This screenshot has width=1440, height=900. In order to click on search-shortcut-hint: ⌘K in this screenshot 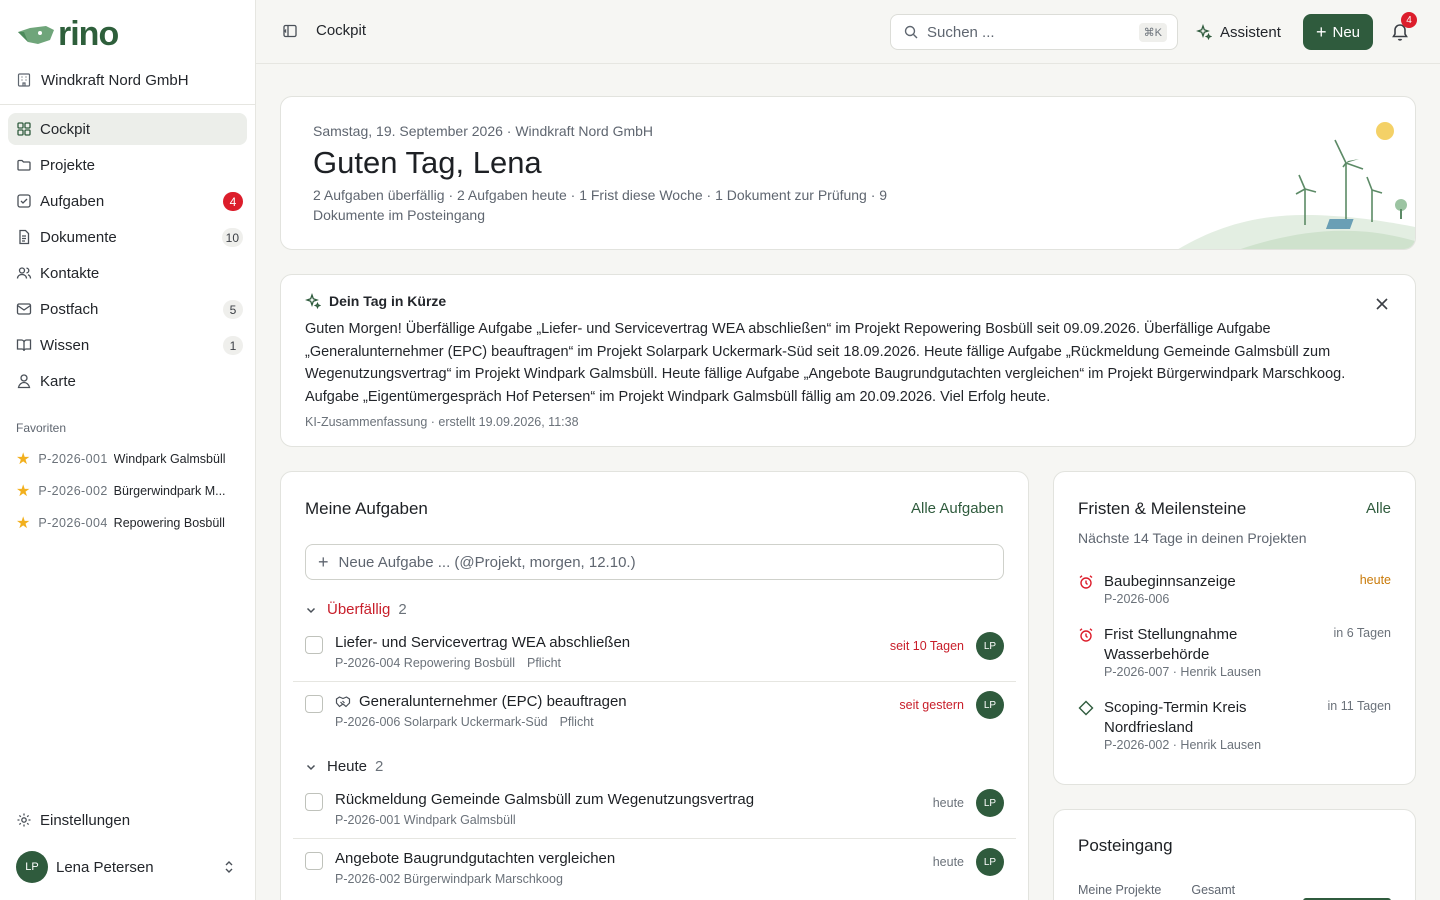, I will do `click(1152, 32)`.